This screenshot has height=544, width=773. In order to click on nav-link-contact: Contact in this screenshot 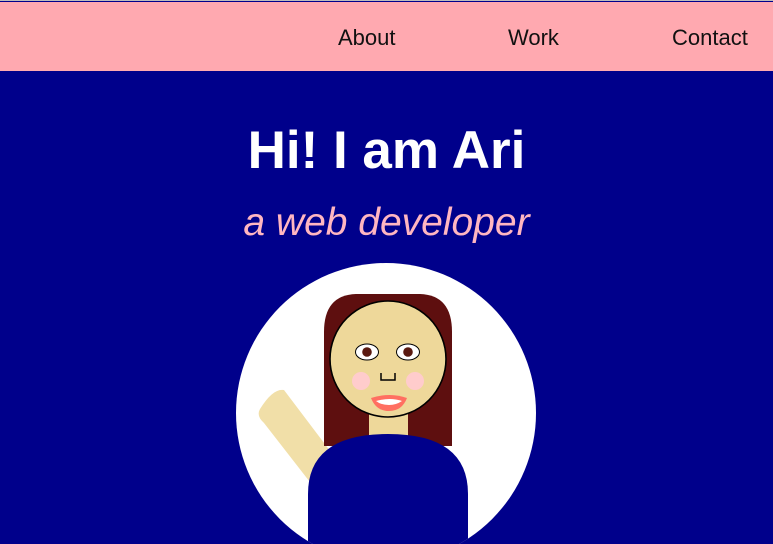, I will do `click(710, 38)`.